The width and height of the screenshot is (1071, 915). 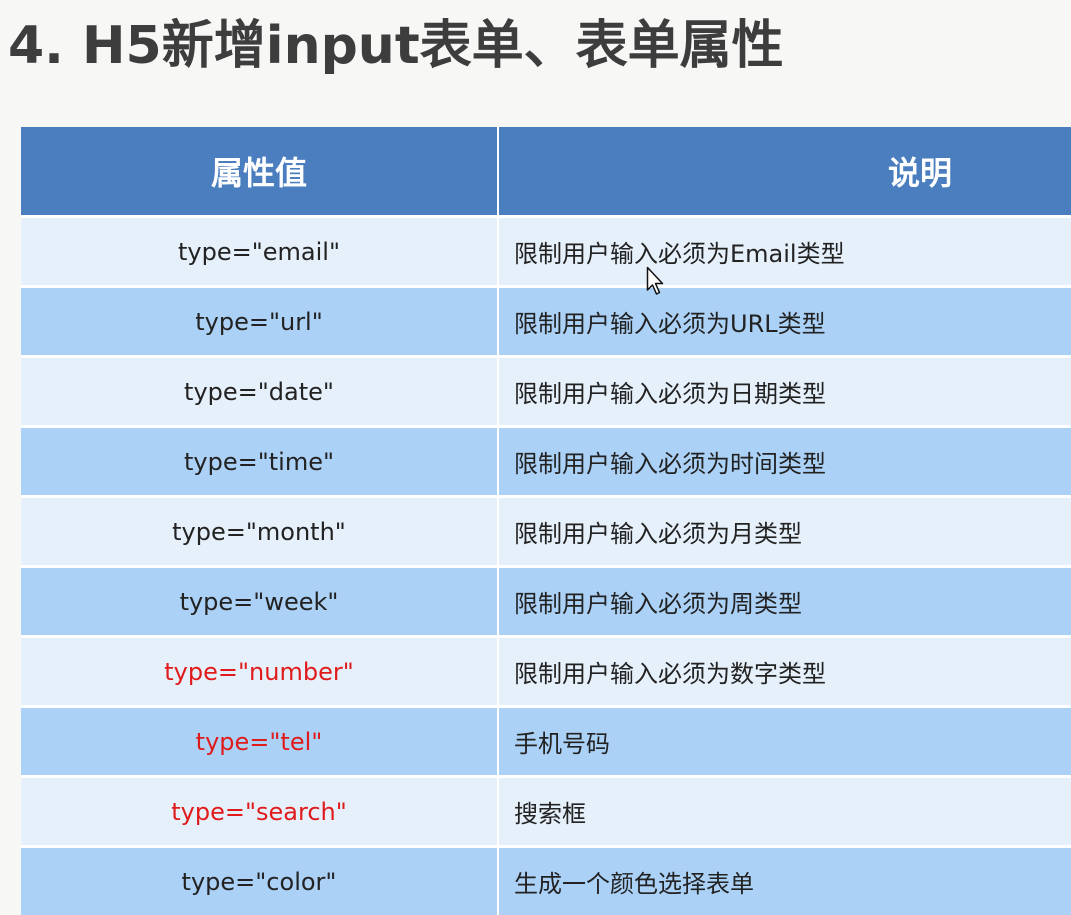 I want to click on mouse-pointer-icon, so click(x=655, y=281).